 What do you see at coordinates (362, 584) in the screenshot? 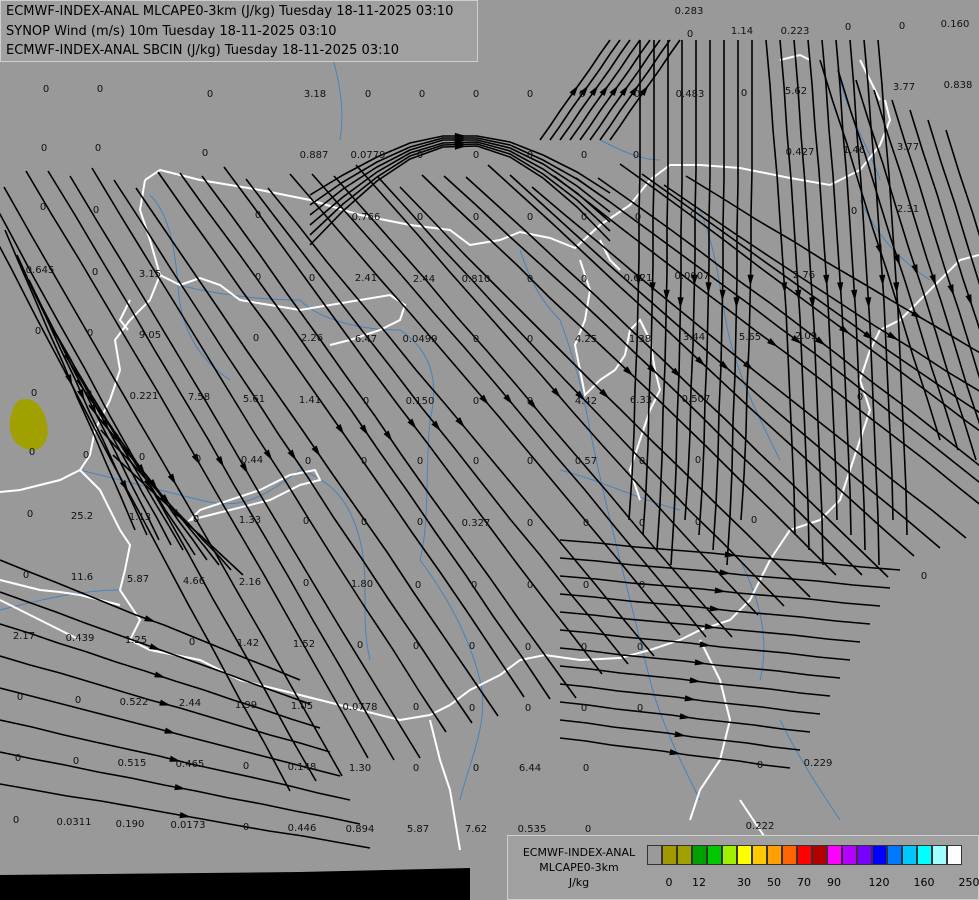
I see `grid-value-label: 1.80` at bounding box center [362, 584].